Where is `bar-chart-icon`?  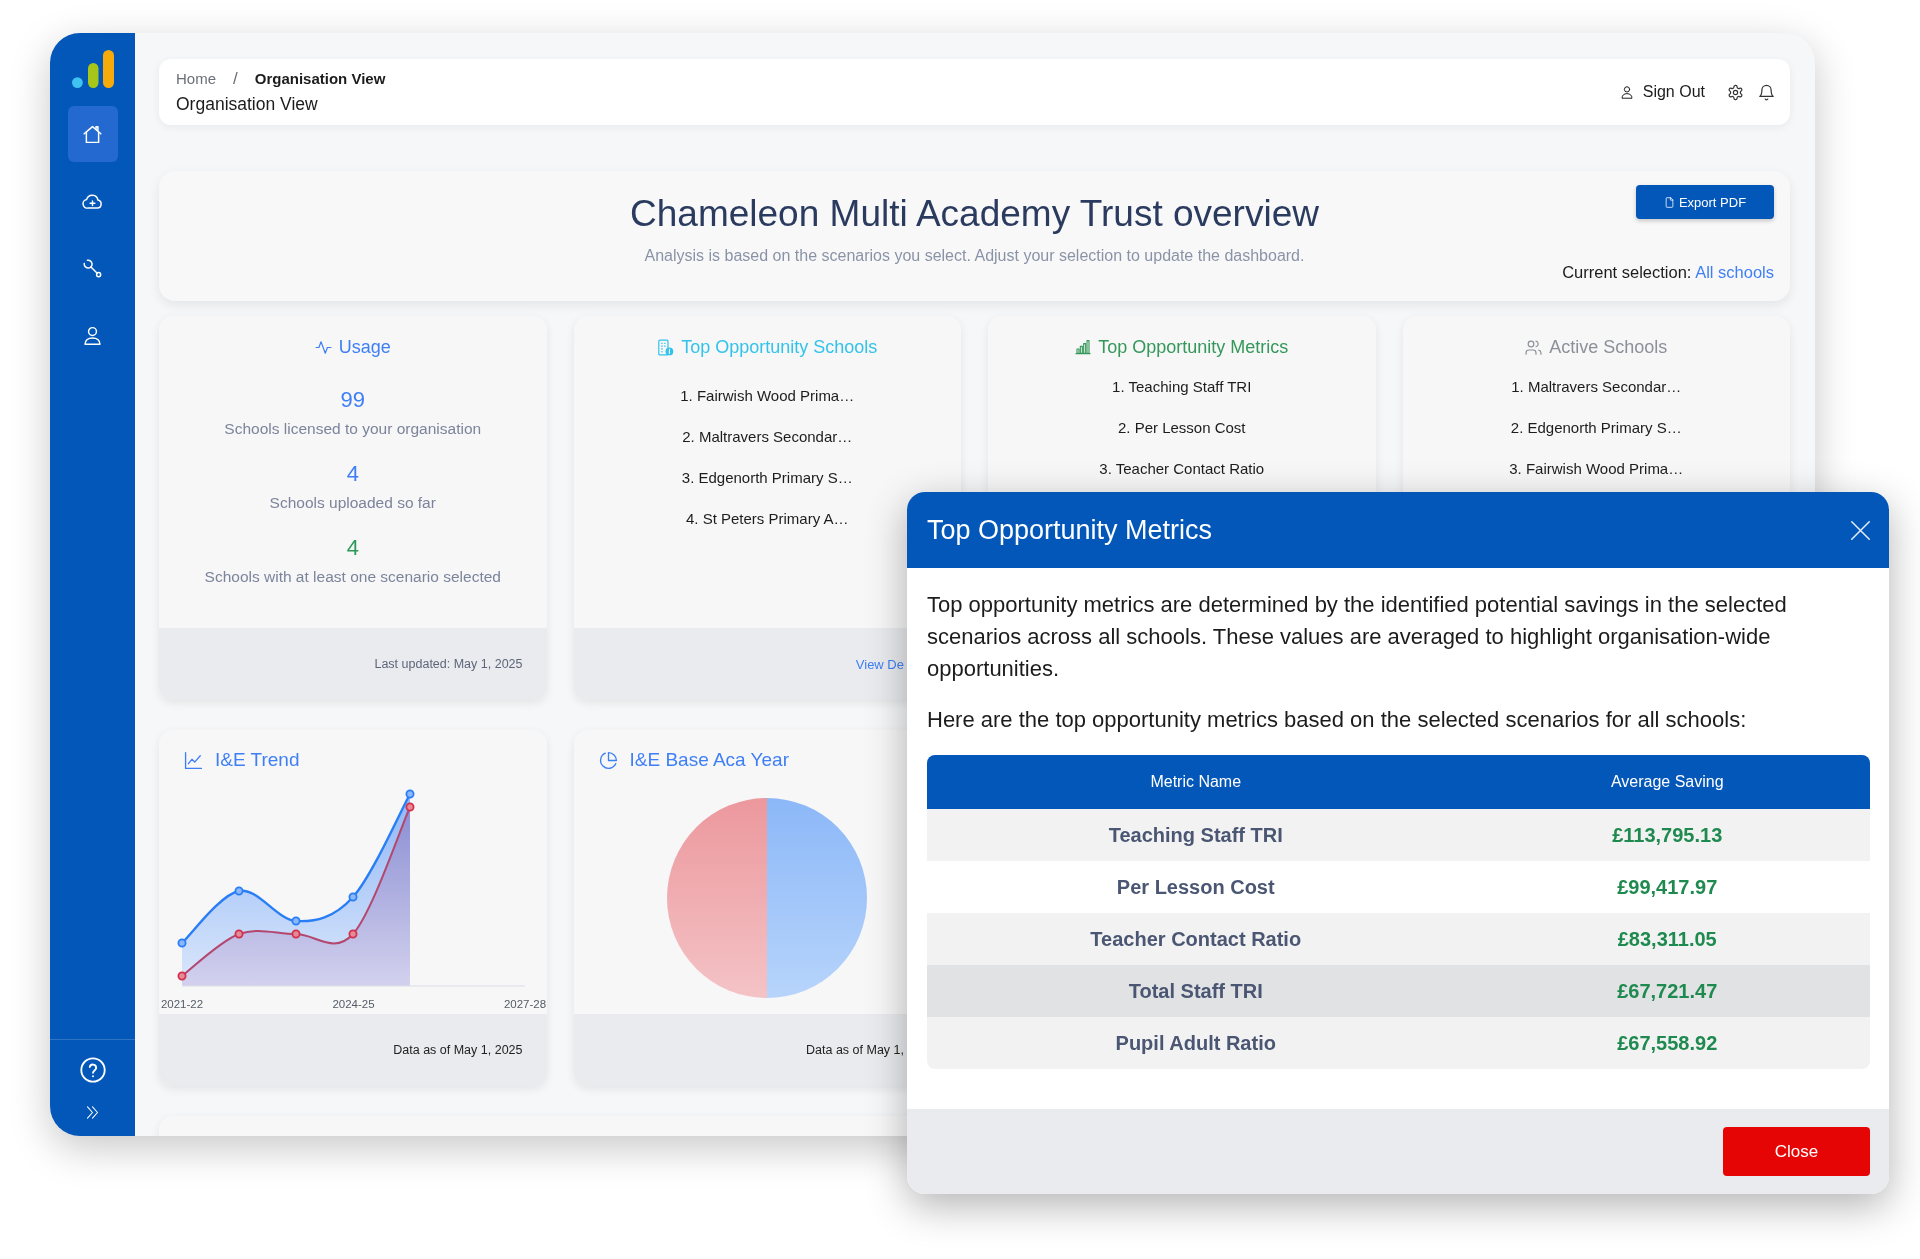
bar-chart-icon is located at coordinates (1083, 347).